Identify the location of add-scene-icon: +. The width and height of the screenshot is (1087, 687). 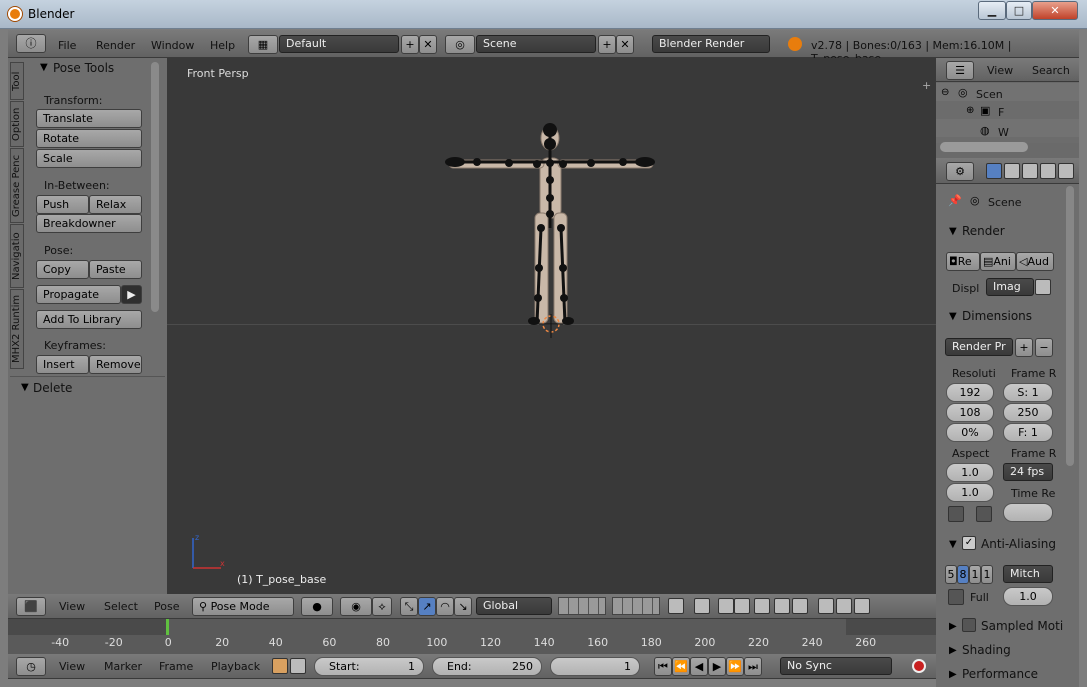
(607, 44).